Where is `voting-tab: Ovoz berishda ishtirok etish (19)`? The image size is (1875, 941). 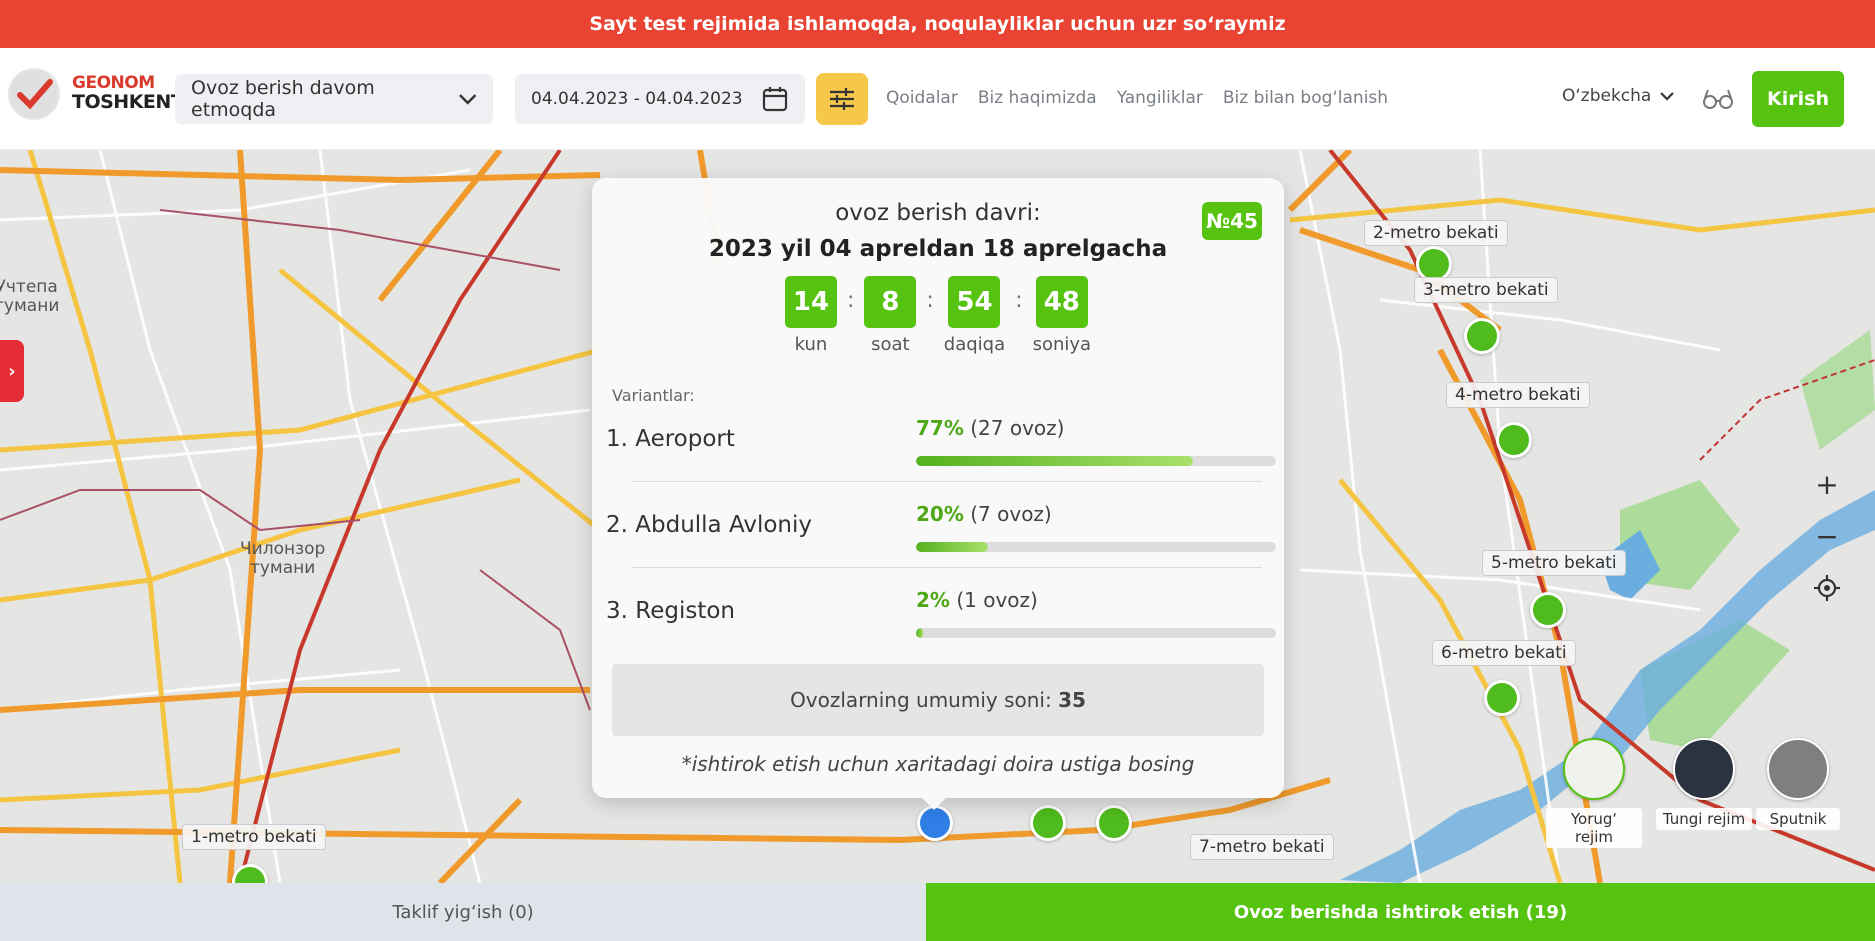
voting-tab: Ovoz berishda ishtirok etish (19) is located at coordinates (1400, 912).